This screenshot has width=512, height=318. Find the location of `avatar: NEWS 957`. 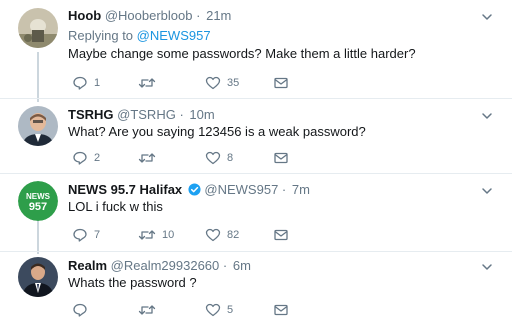

avatar: NEWS 957 is located at coordinates (38, 201).